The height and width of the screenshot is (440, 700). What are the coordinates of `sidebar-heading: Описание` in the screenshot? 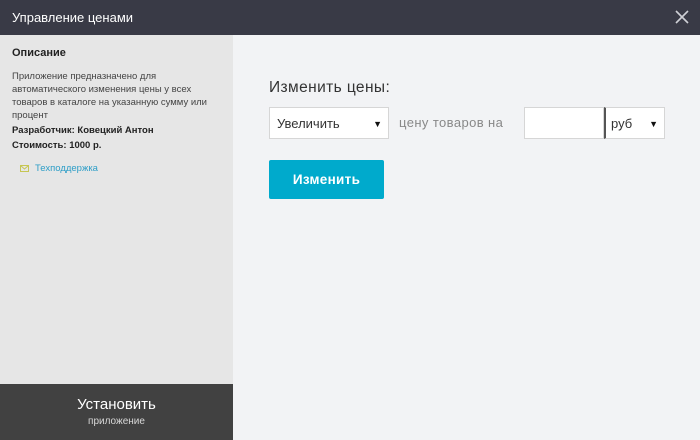 It's located at (39, 53).